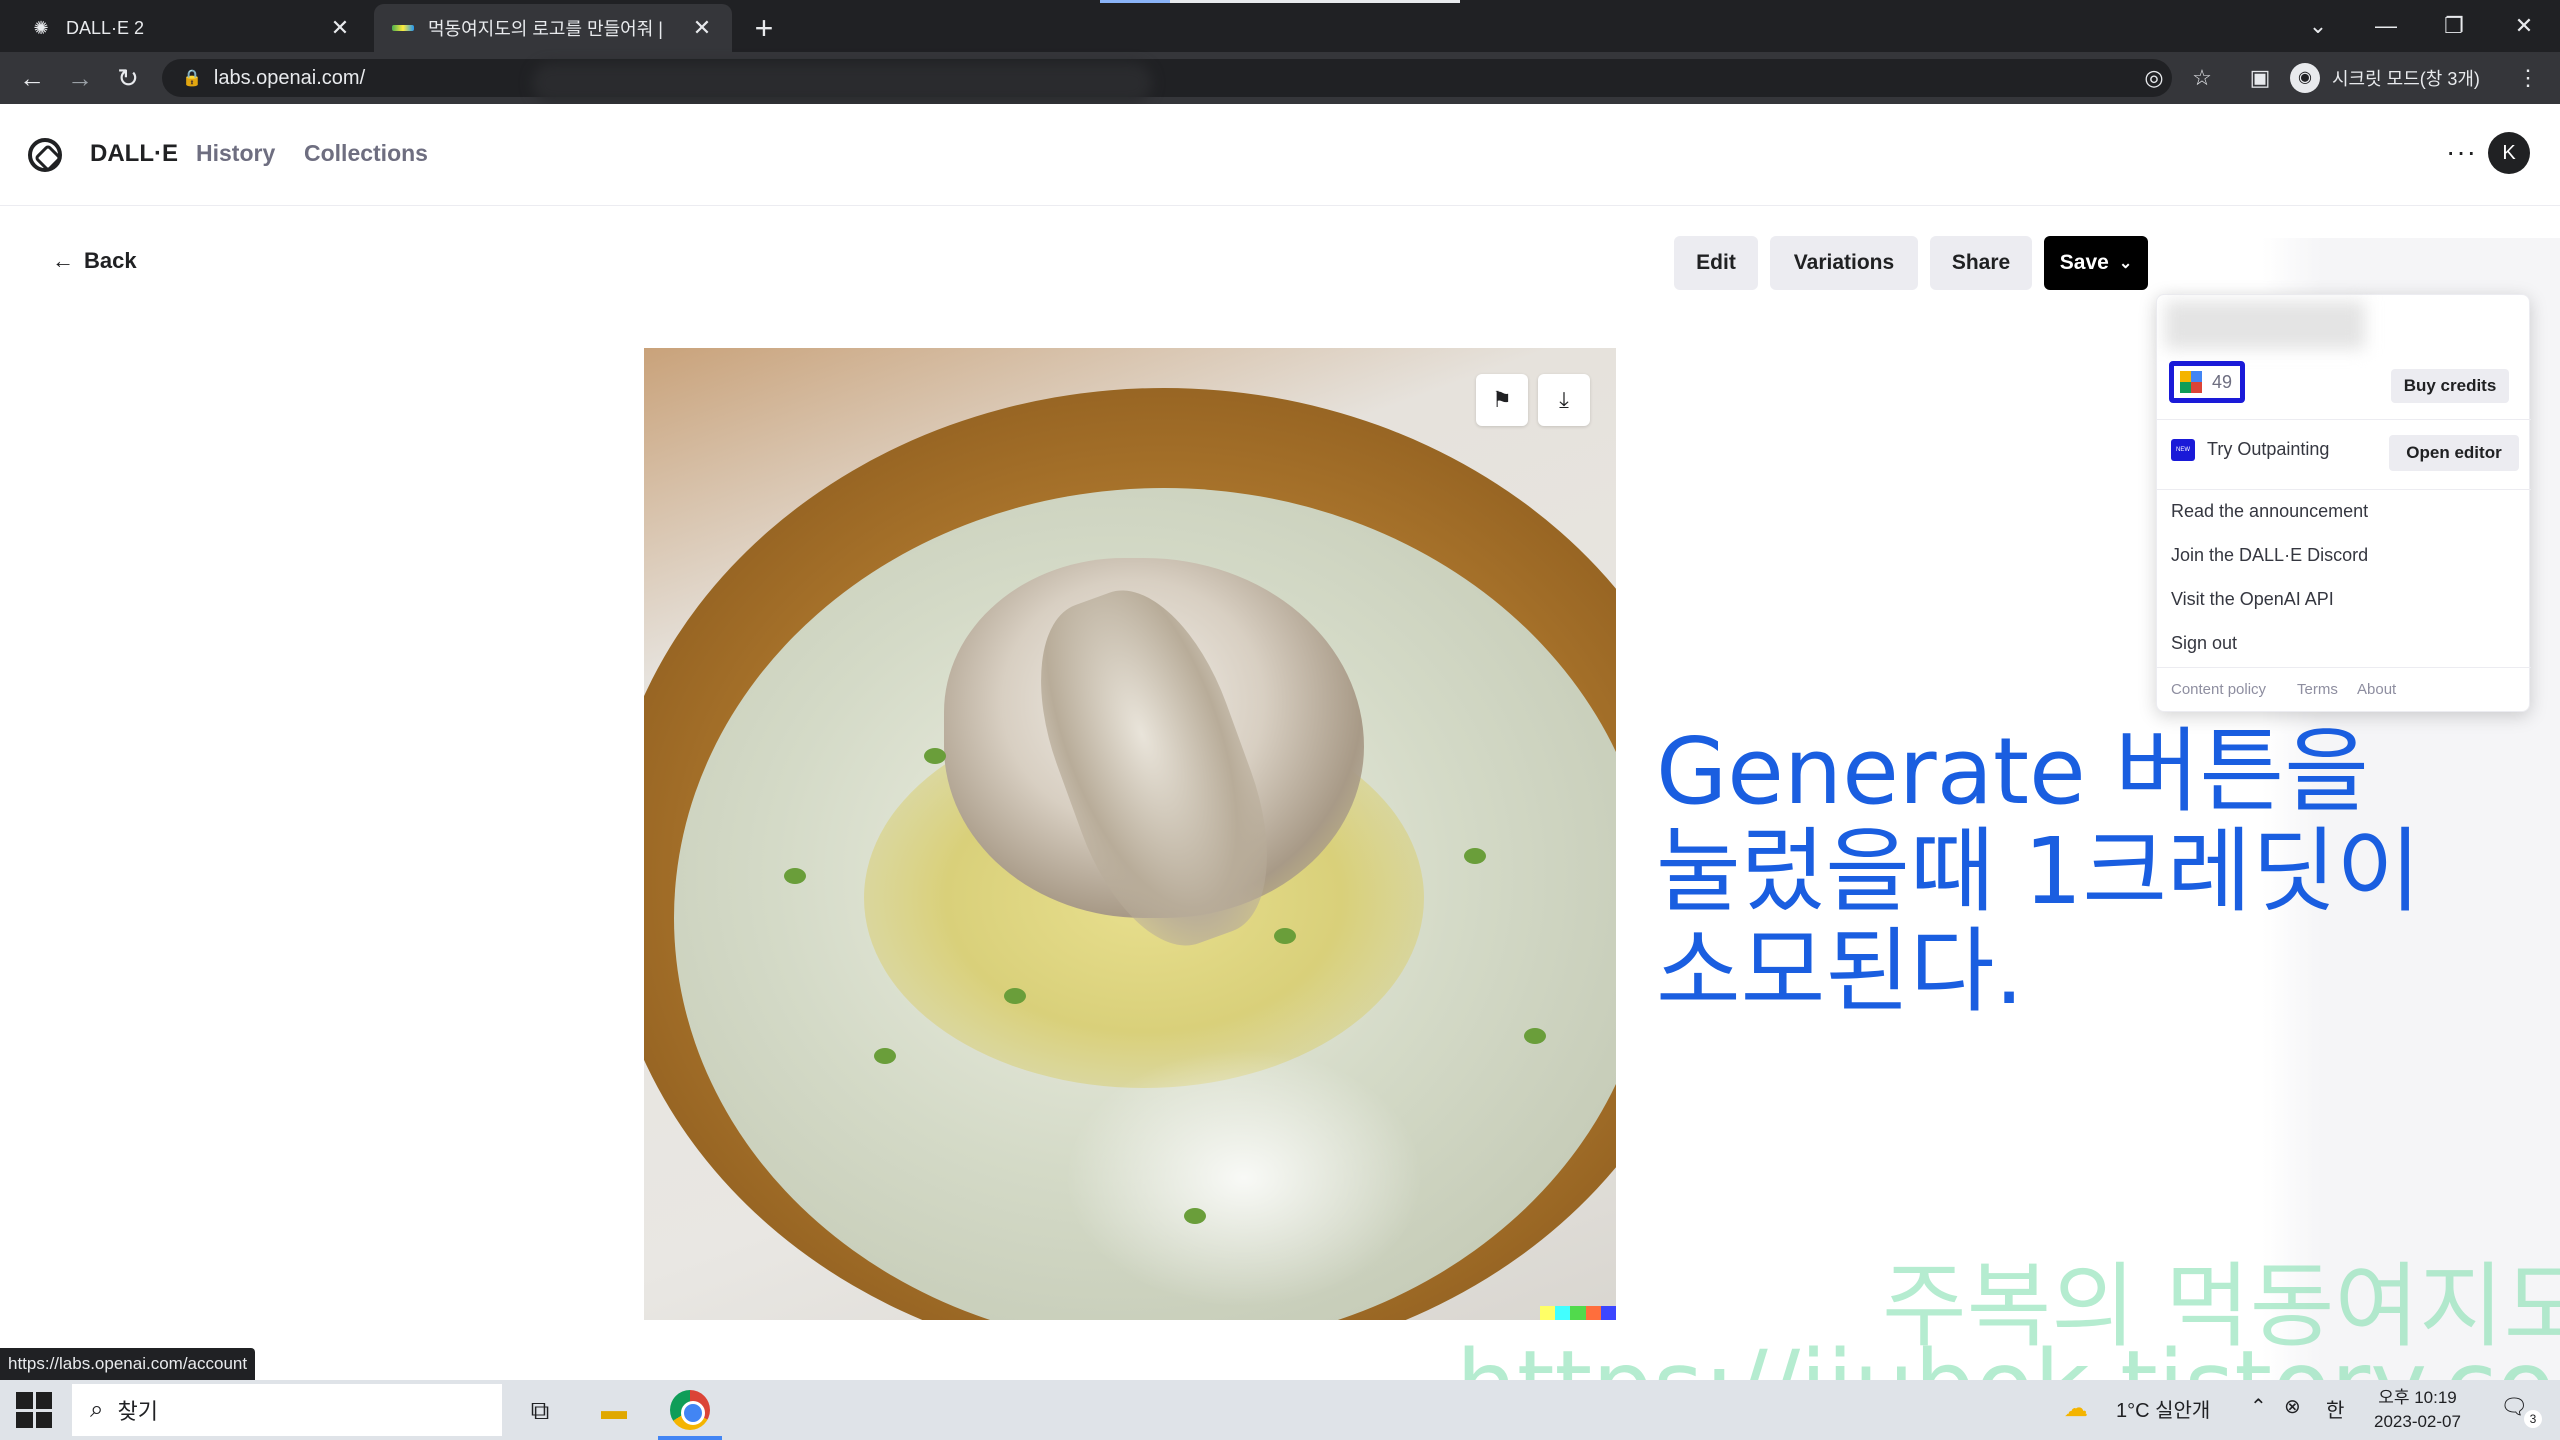 The image size is (2560, 1440). What do you see at coordinates (764, 28) in the screenshot?
I see `new-tab-button: +` at bounding box center [764, 28].